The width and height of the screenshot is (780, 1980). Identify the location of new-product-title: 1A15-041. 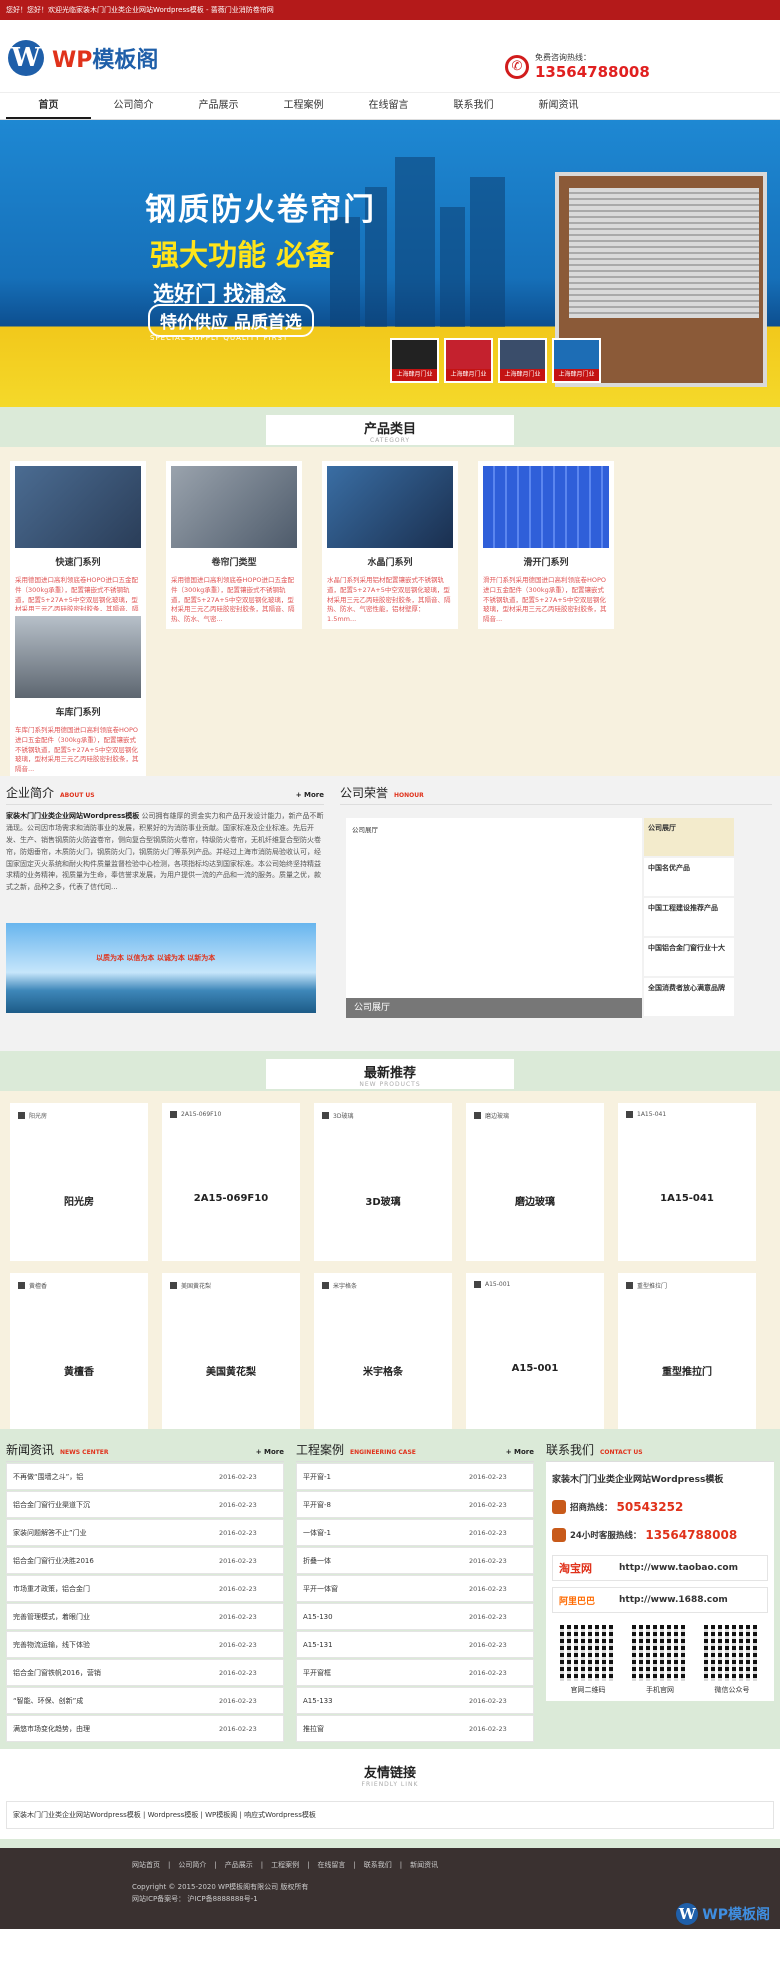
(687, 1198).